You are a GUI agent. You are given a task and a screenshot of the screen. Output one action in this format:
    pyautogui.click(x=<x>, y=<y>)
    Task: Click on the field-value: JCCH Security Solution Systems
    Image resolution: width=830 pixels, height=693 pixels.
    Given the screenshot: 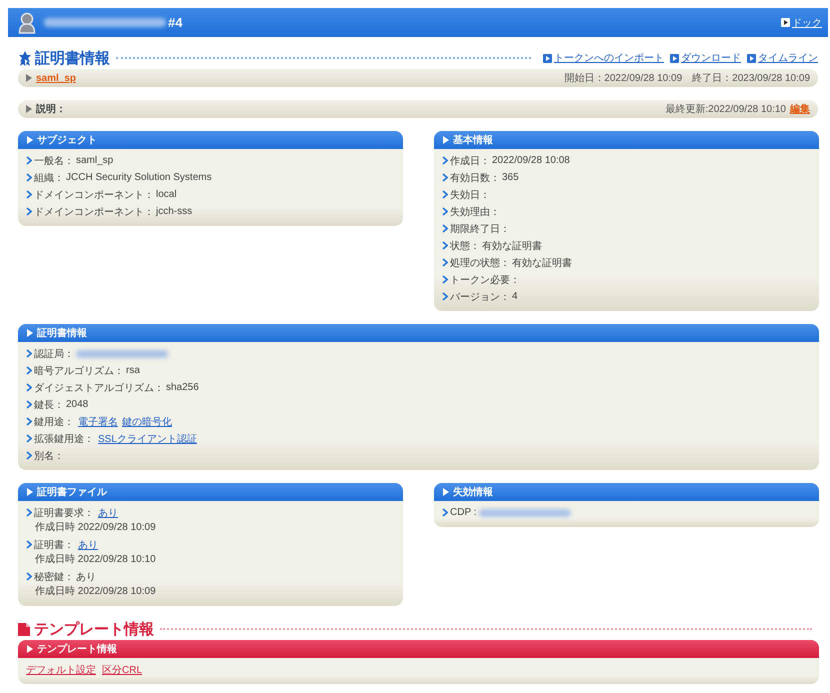 What is the action you would take?
    pyautogui.click(x=139, y=177)
    